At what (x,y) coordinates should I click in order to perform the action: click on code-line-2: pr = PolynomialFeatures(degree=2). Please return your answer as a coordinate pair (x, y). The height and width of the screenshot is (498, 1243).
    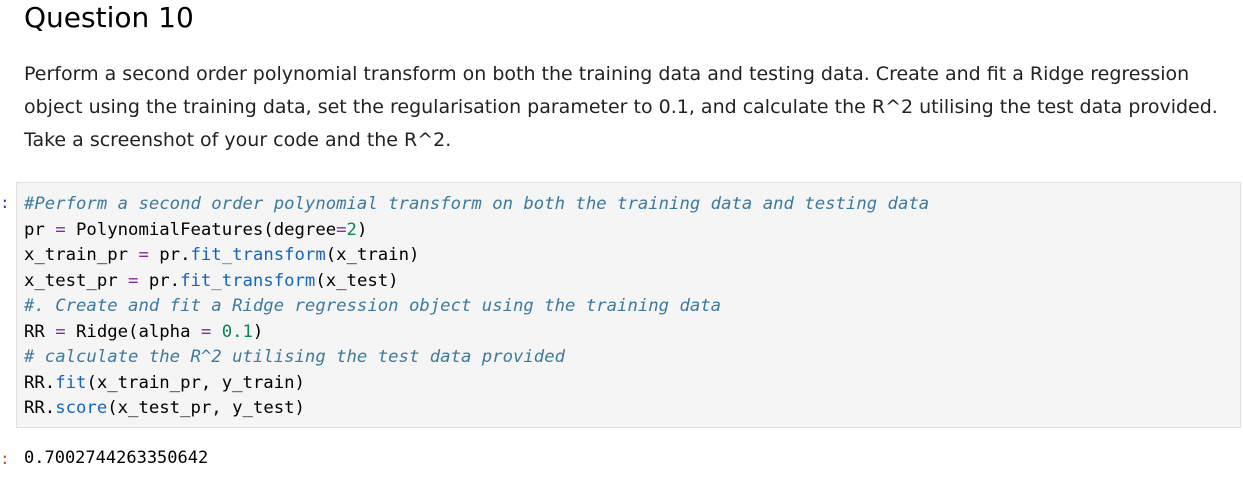
    Looking at the image, I should click on (476, 231).